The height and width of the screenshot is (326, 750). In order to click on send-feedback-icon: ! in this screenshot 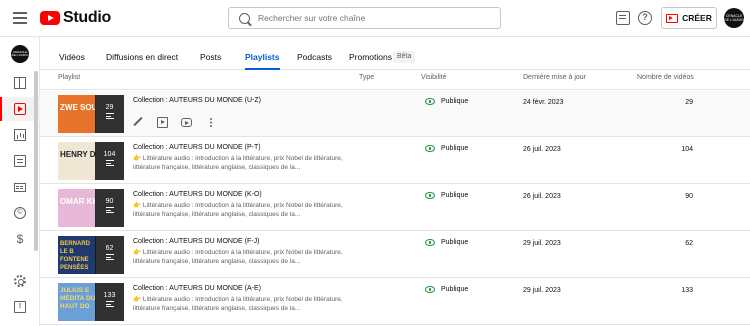, I will do `click(20, 307)`.